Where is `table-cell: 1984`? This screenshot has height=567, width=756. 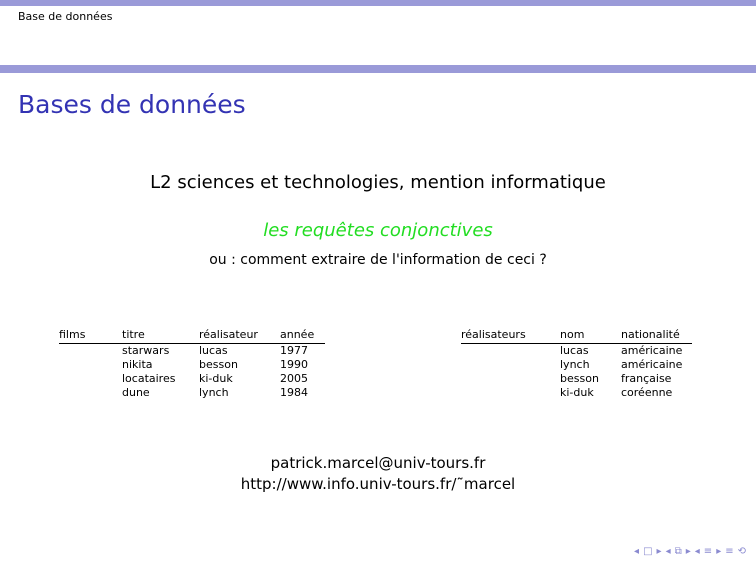
table-cell: 1984 is located at coordinates (294, 392).